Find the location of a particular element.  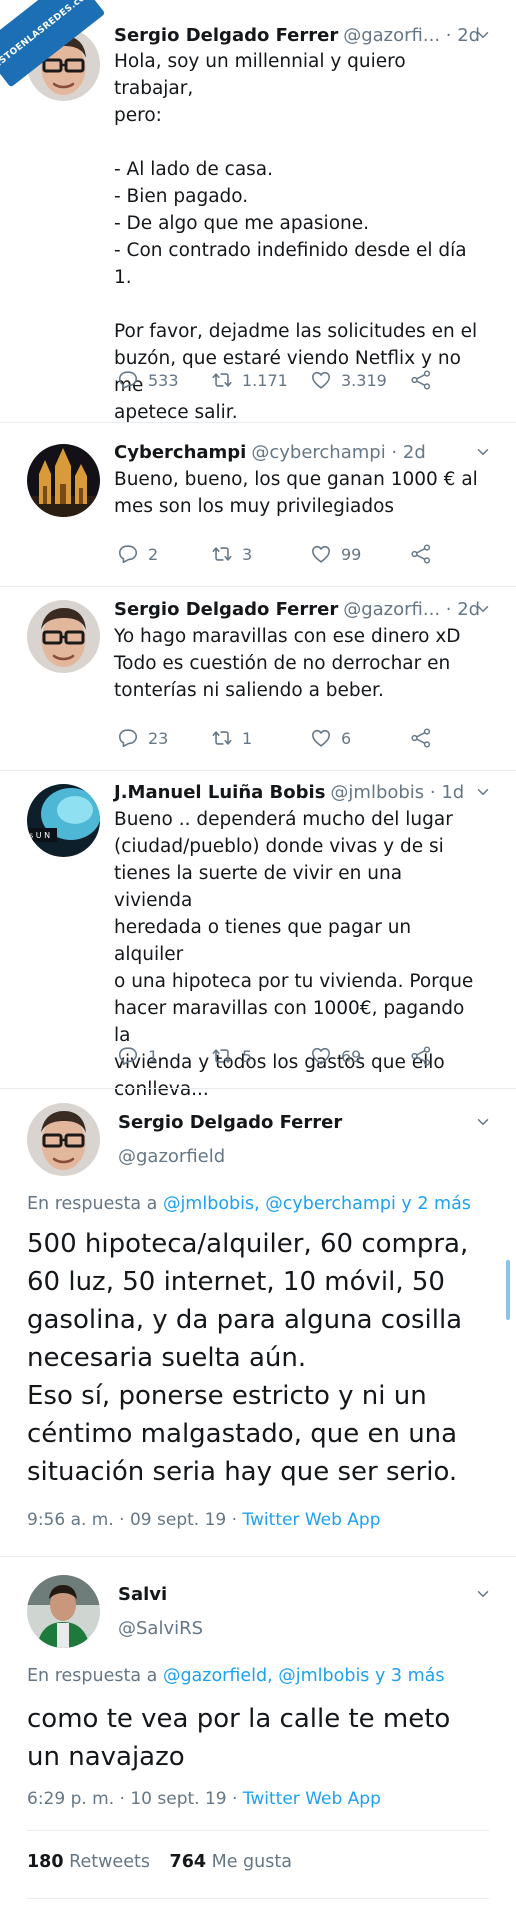

likes-label: Me gusta is located at coordinates (251, 1862).